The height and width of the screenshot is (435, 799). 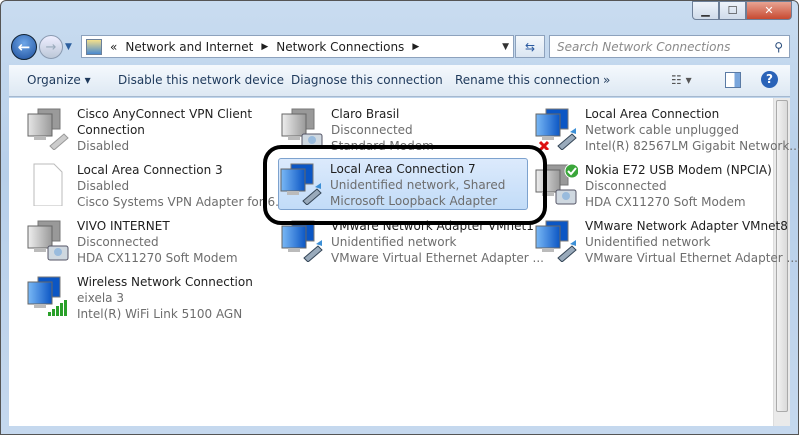 I want to click on rename-button: Rename this connection, so click(x=527, y=80).